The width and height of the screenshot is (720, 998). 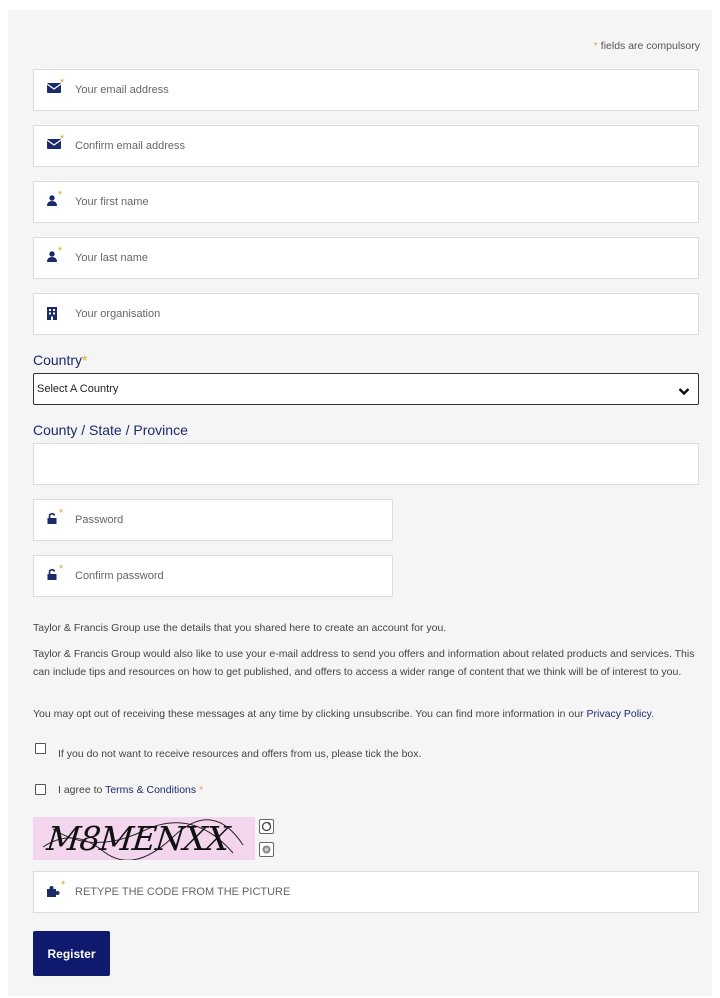 What do you see at coordinates (56, 889) in the screenshot?
I see `puzzle-icon: *` at bounding box center [56, 889].